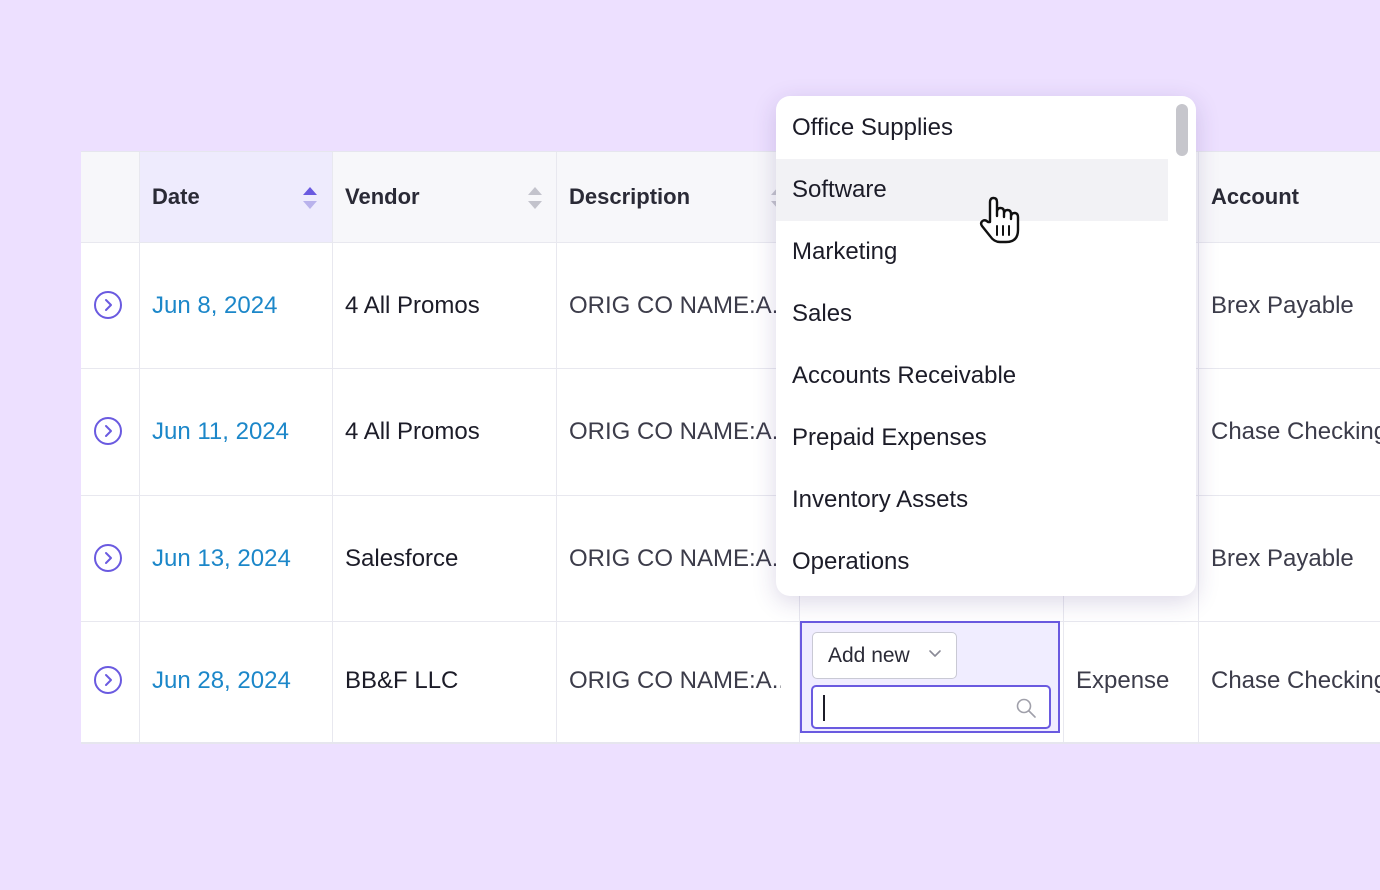 The image size is (1380, 890). What do you see at coordinates (221, 681) in the screenshot?
I see `row-date: Jun 28, 2024` at bounding box center [221, 681].